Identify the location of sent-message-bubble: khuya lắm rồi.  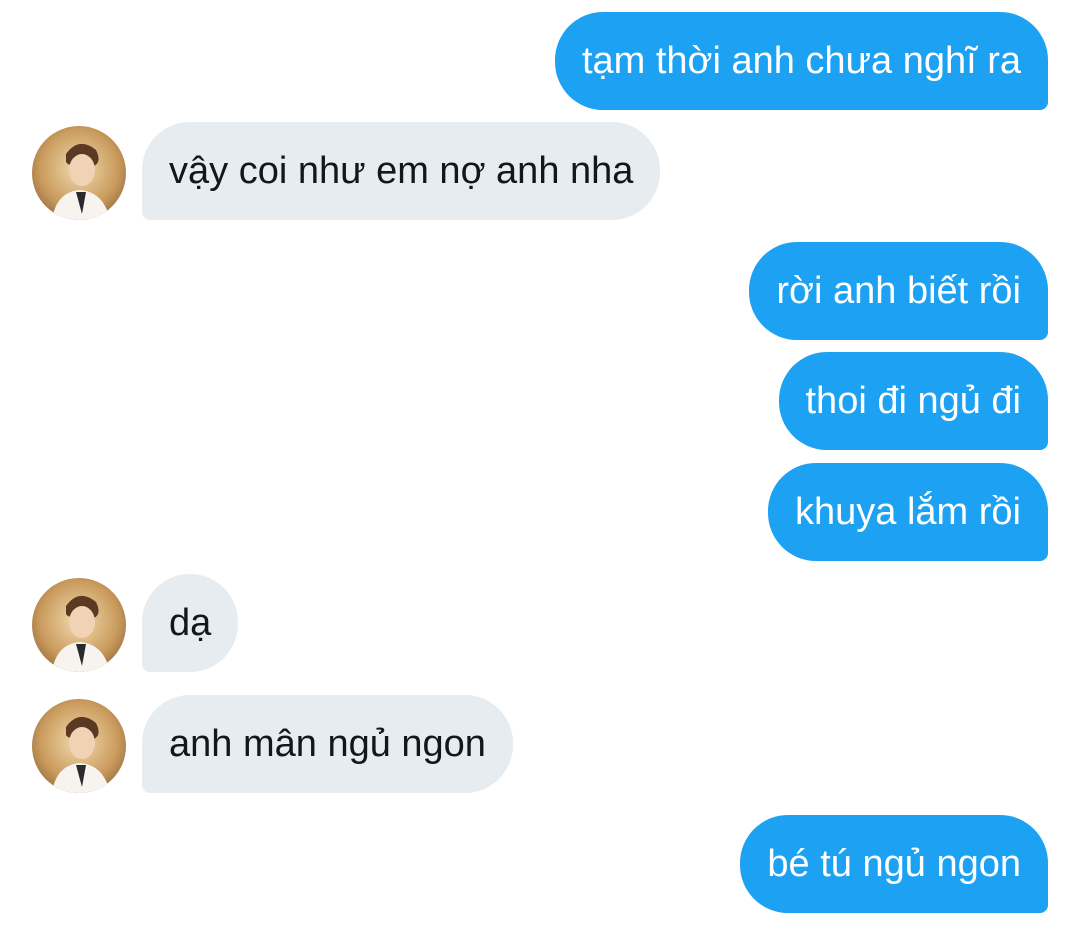
(908, 512).